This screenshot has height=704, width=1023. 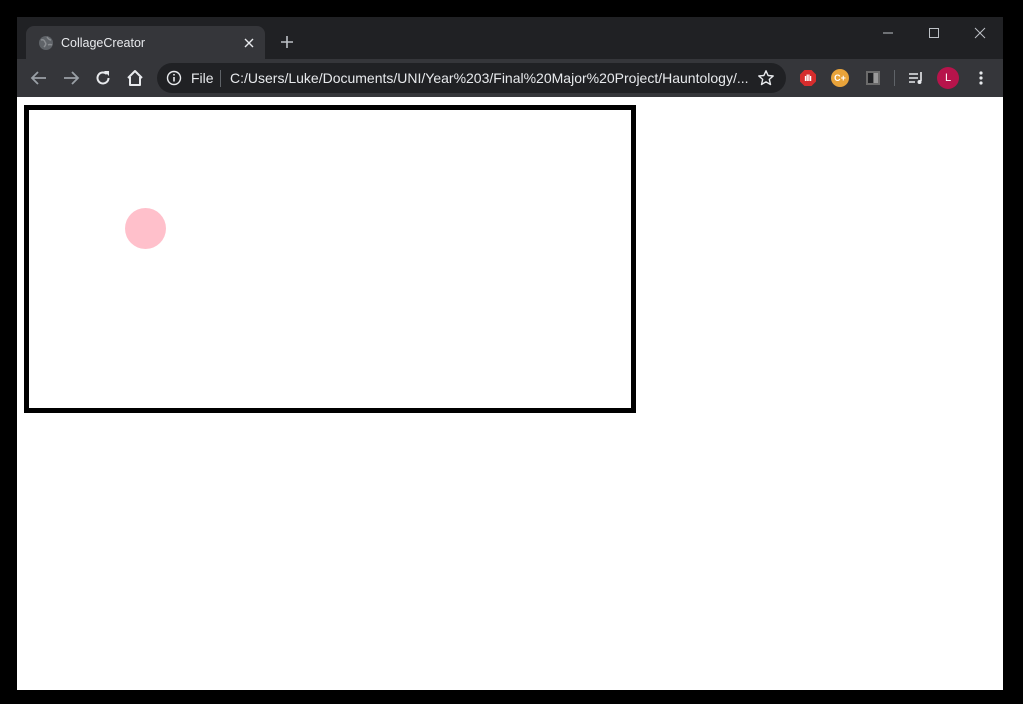 I want to click on media-queue-icon, so click(x=916, y=78).